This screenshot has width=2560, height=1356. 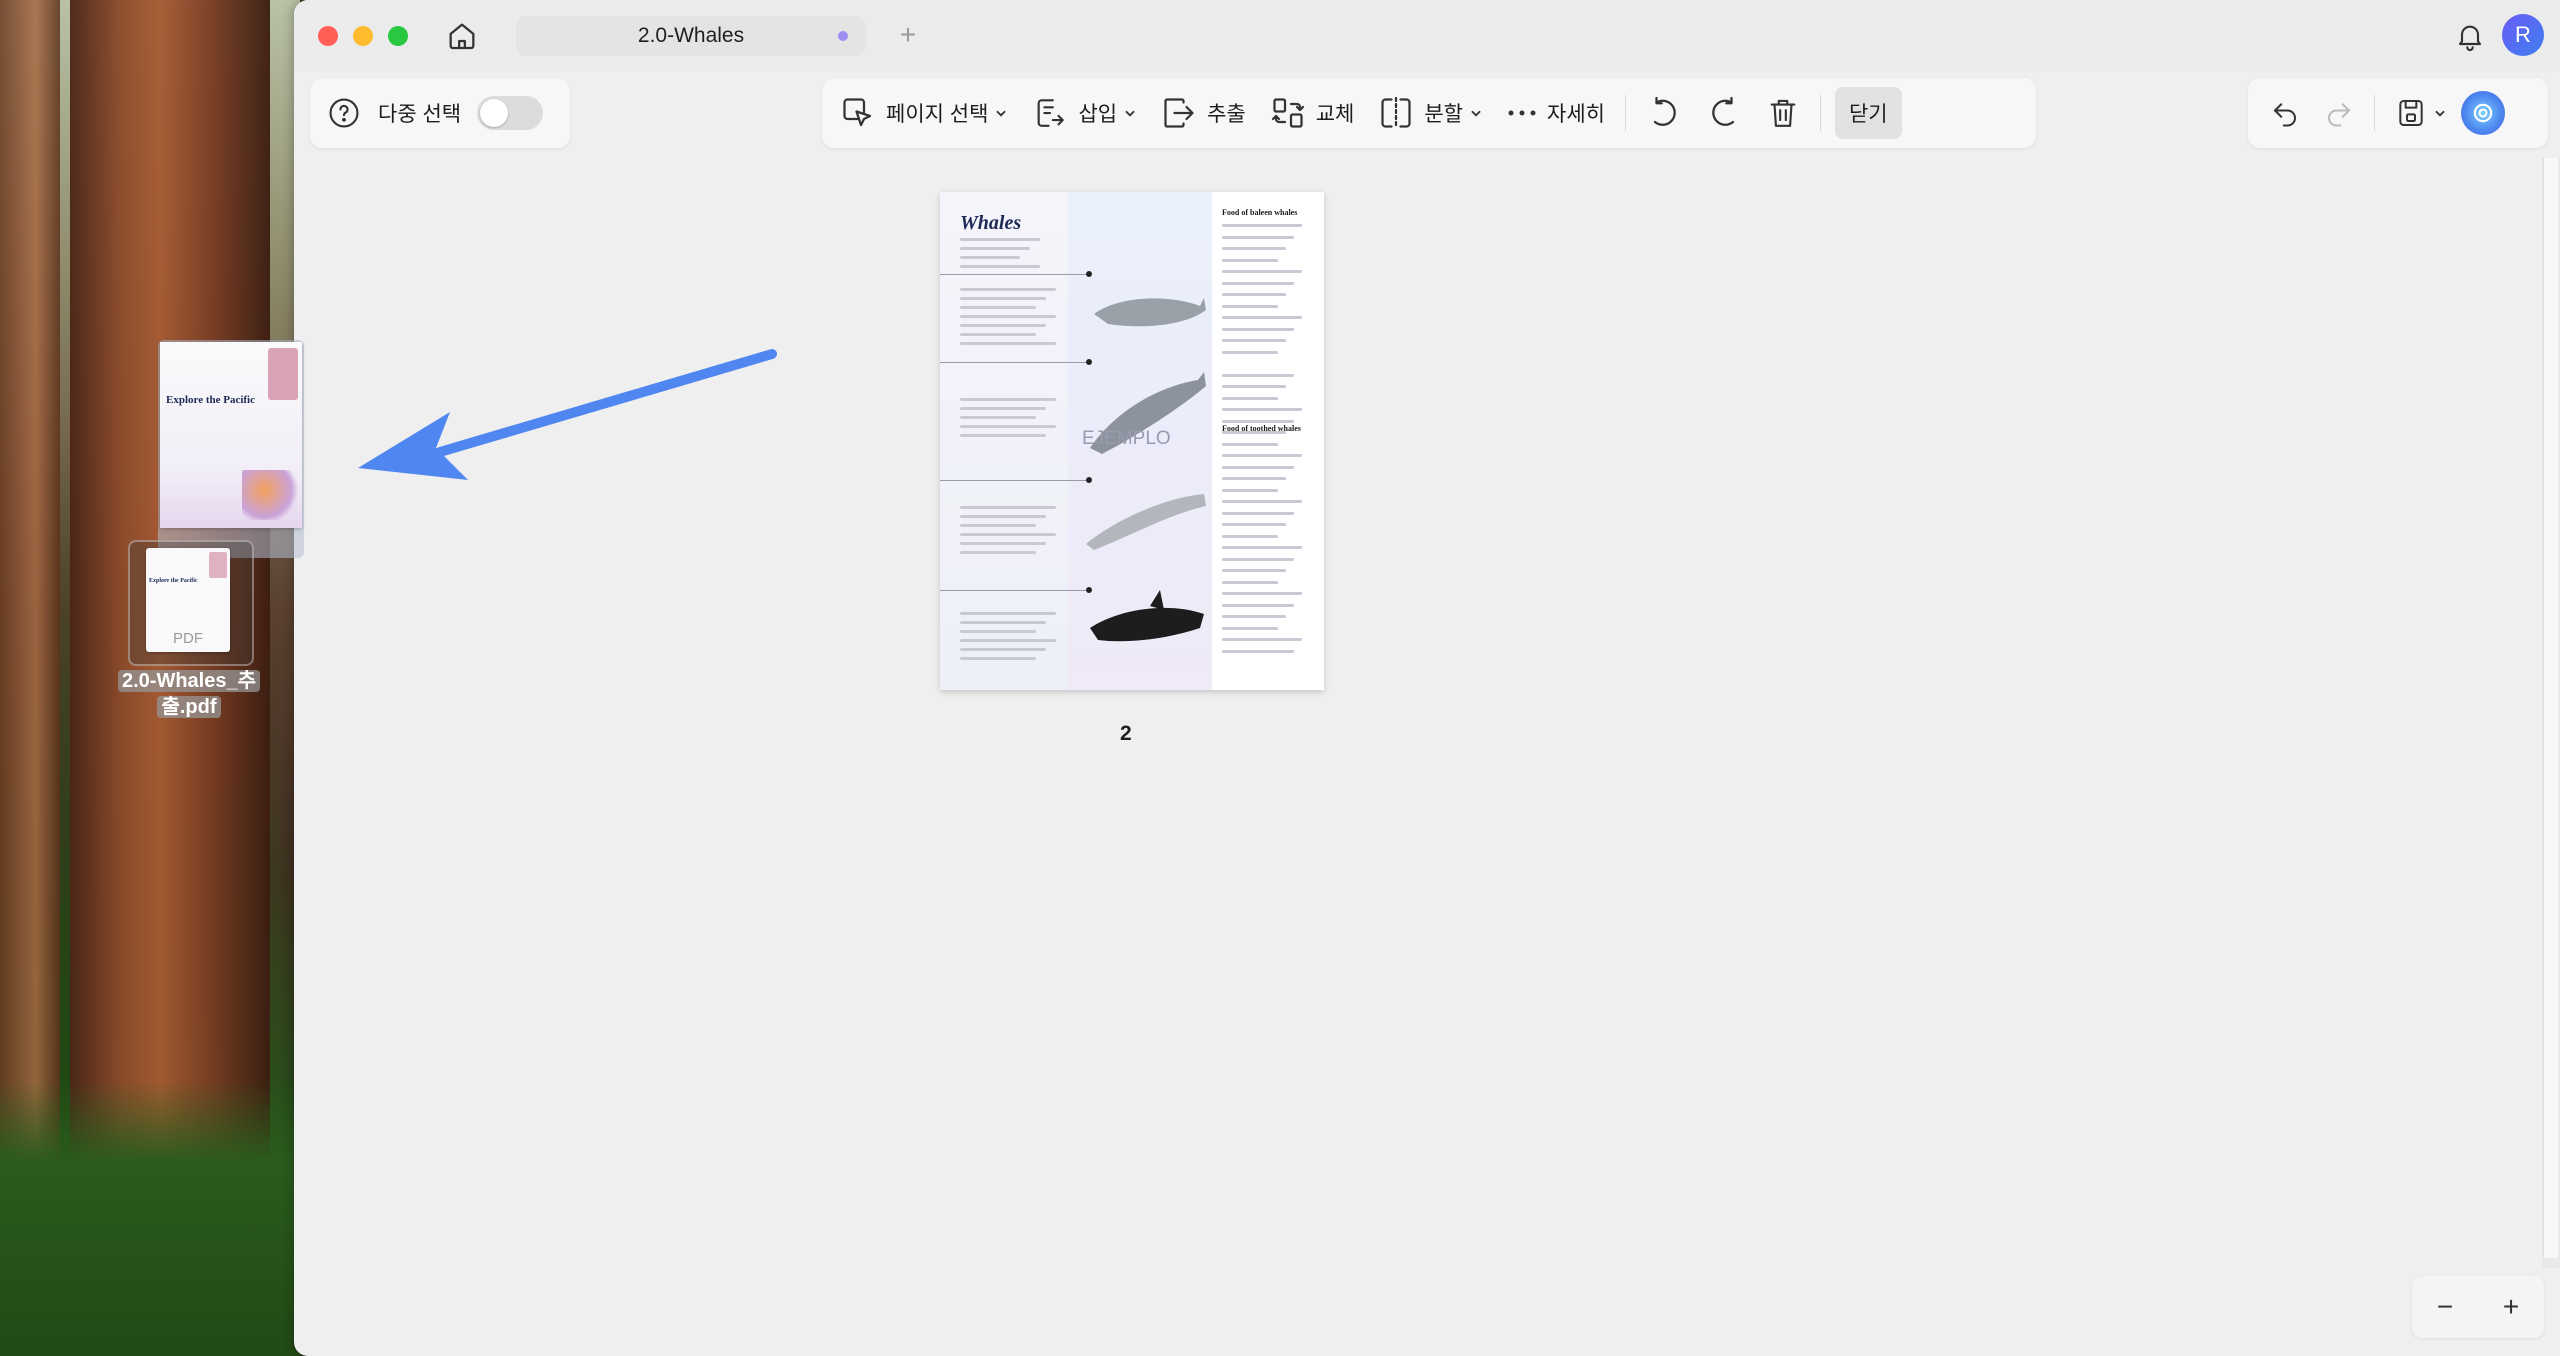 I want to click on page-tools-toolbar: 페이지 선택 삽입 추출 교체 분할 자세히 닫기, so click(x=1429, y=113).